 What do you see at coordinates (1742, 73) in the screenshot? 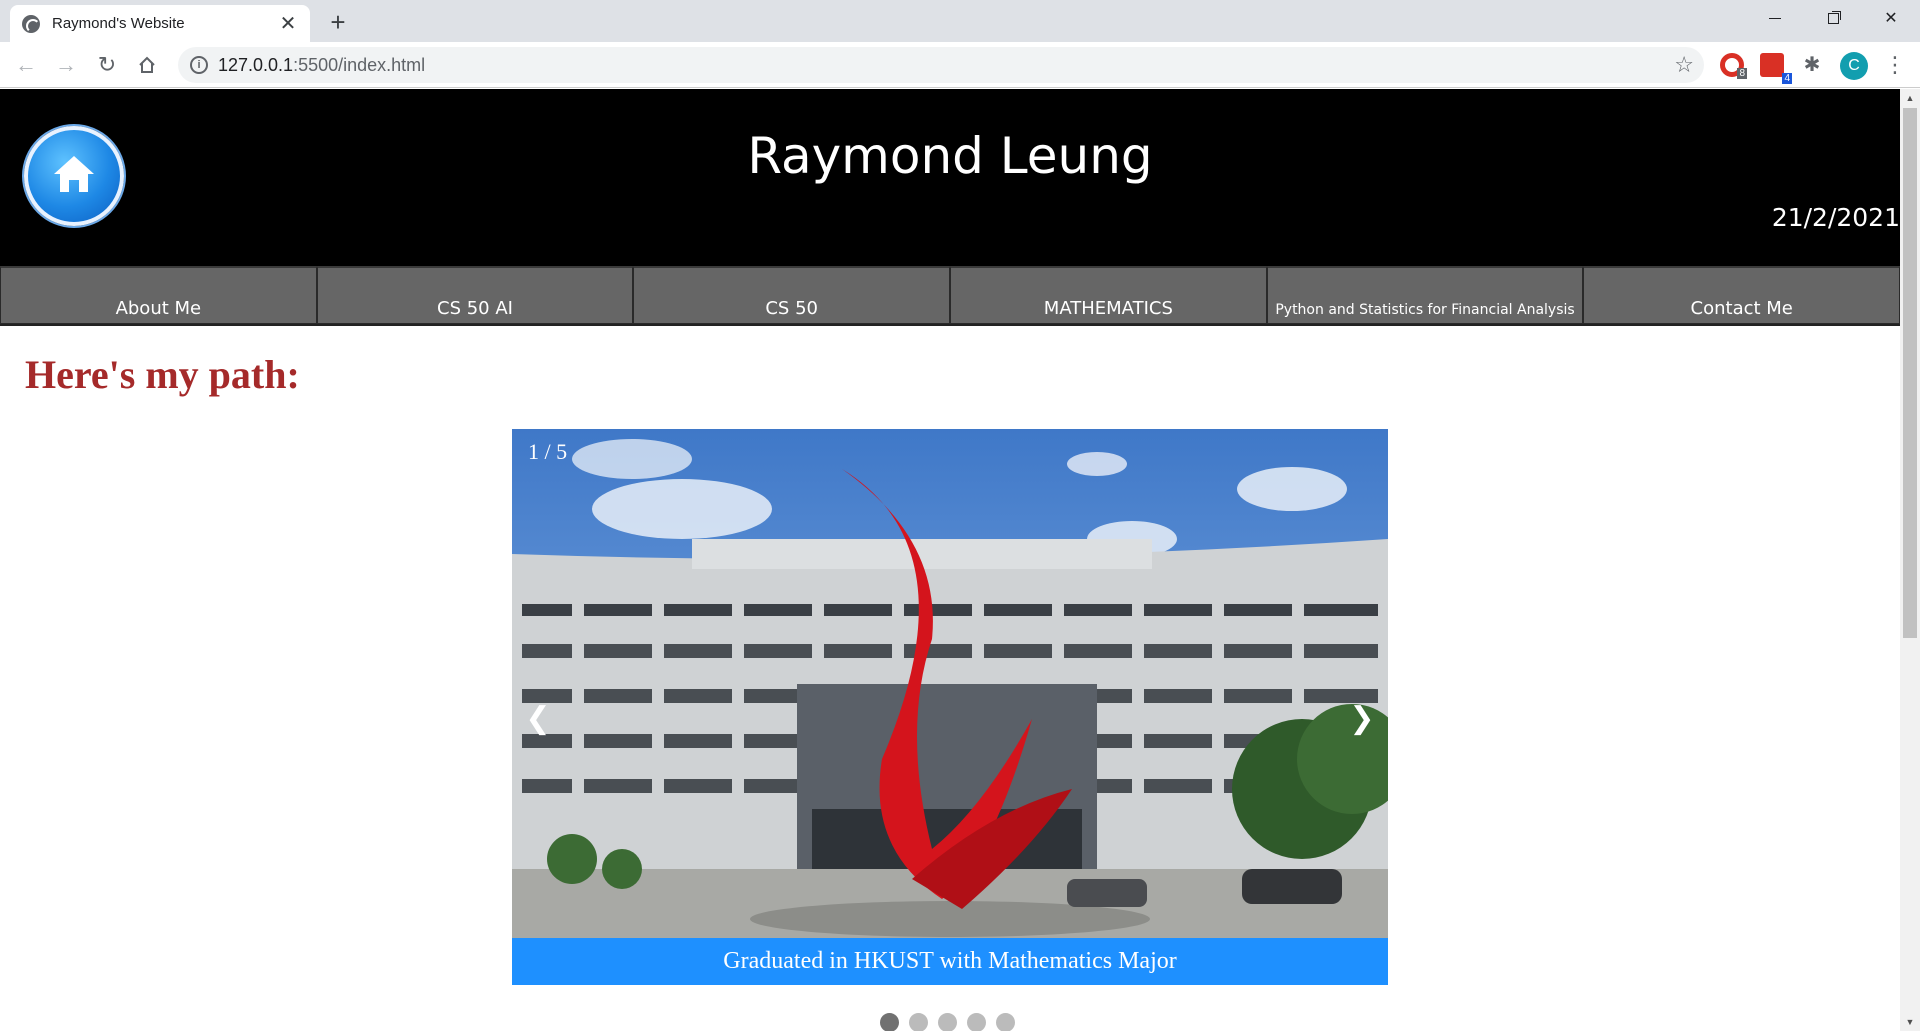
I see `extension-badge: 8` at bounding box center [1742, 73].